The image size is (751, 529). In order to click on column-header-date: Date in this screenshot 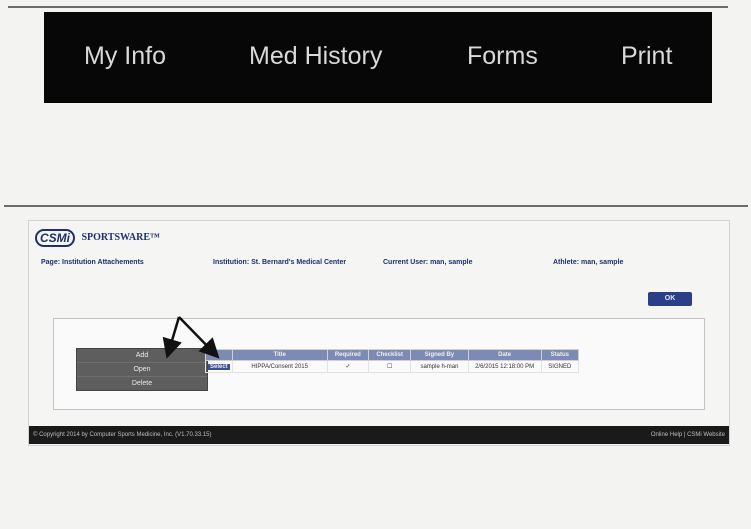, I will do `click(504, 355)`.